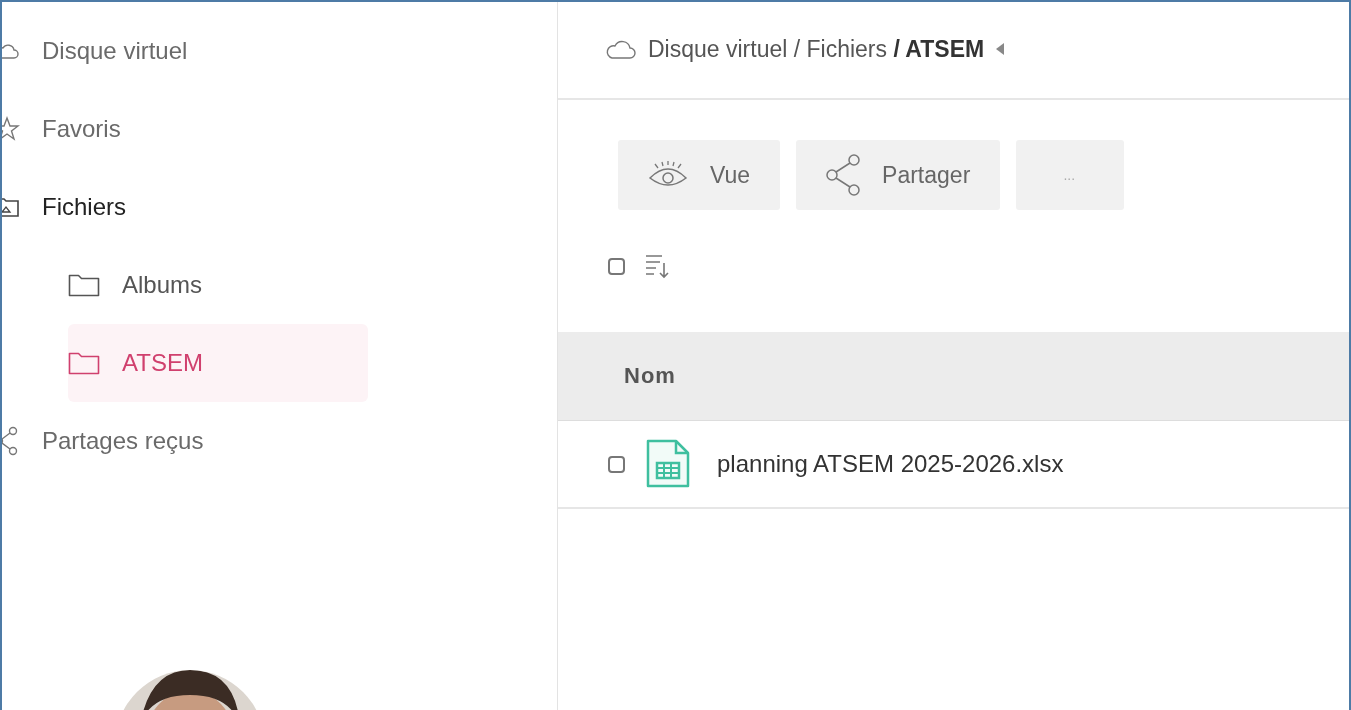 The image size is (1351, 710). What do you see at coordinates (218, 363) in the screenshot?
I see `sidebar-item: ATSEM` at bounding box center [218, 363].